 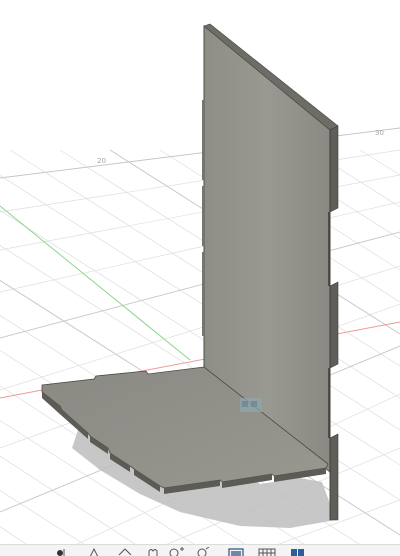 I want to click on sketch-marker, so click(x=251, y=405).